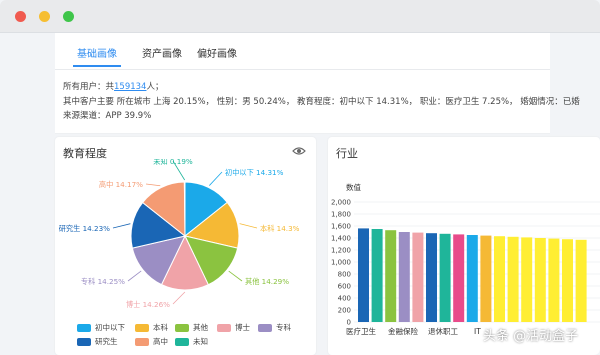  I want to click on legend-item: 研究生, so click(97, 341).